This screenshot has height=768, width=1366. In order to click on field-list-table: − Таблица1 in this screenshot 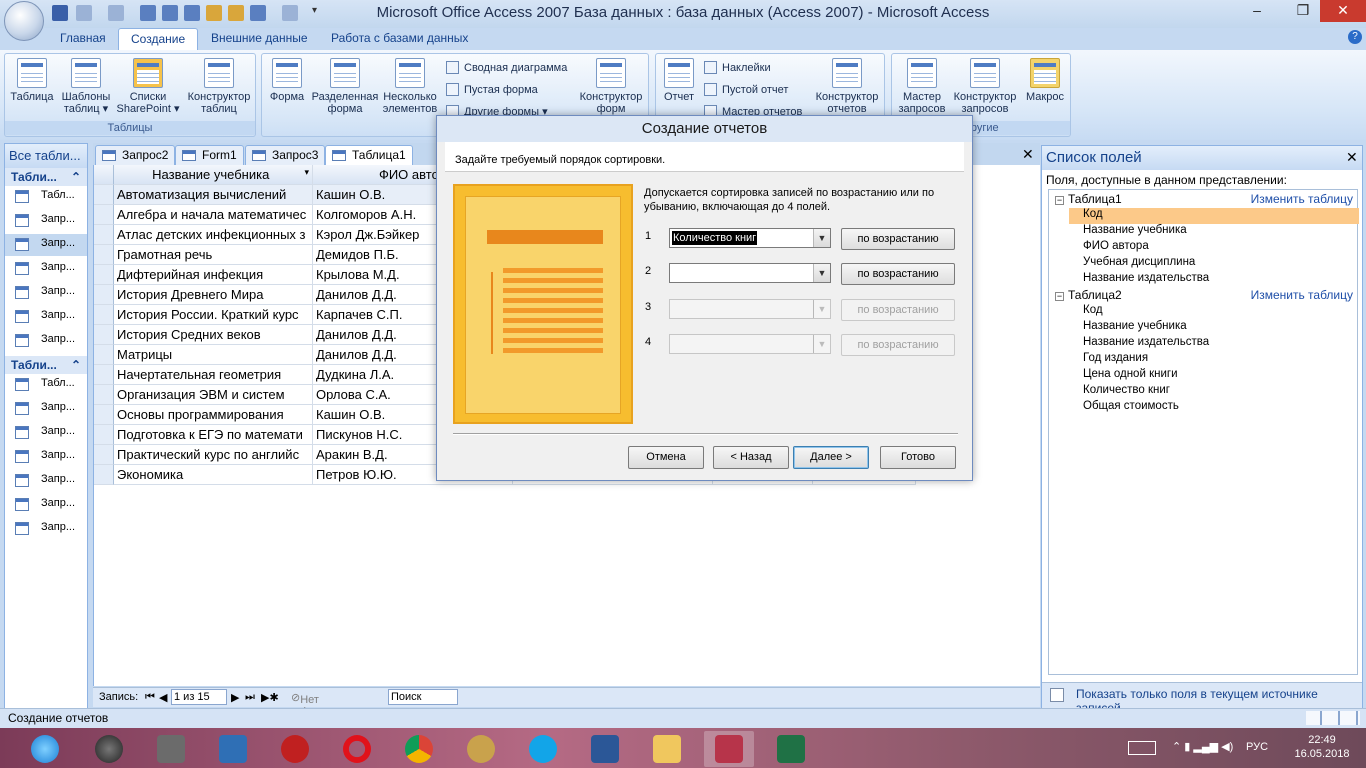, I will do `click(1088, 199)`.